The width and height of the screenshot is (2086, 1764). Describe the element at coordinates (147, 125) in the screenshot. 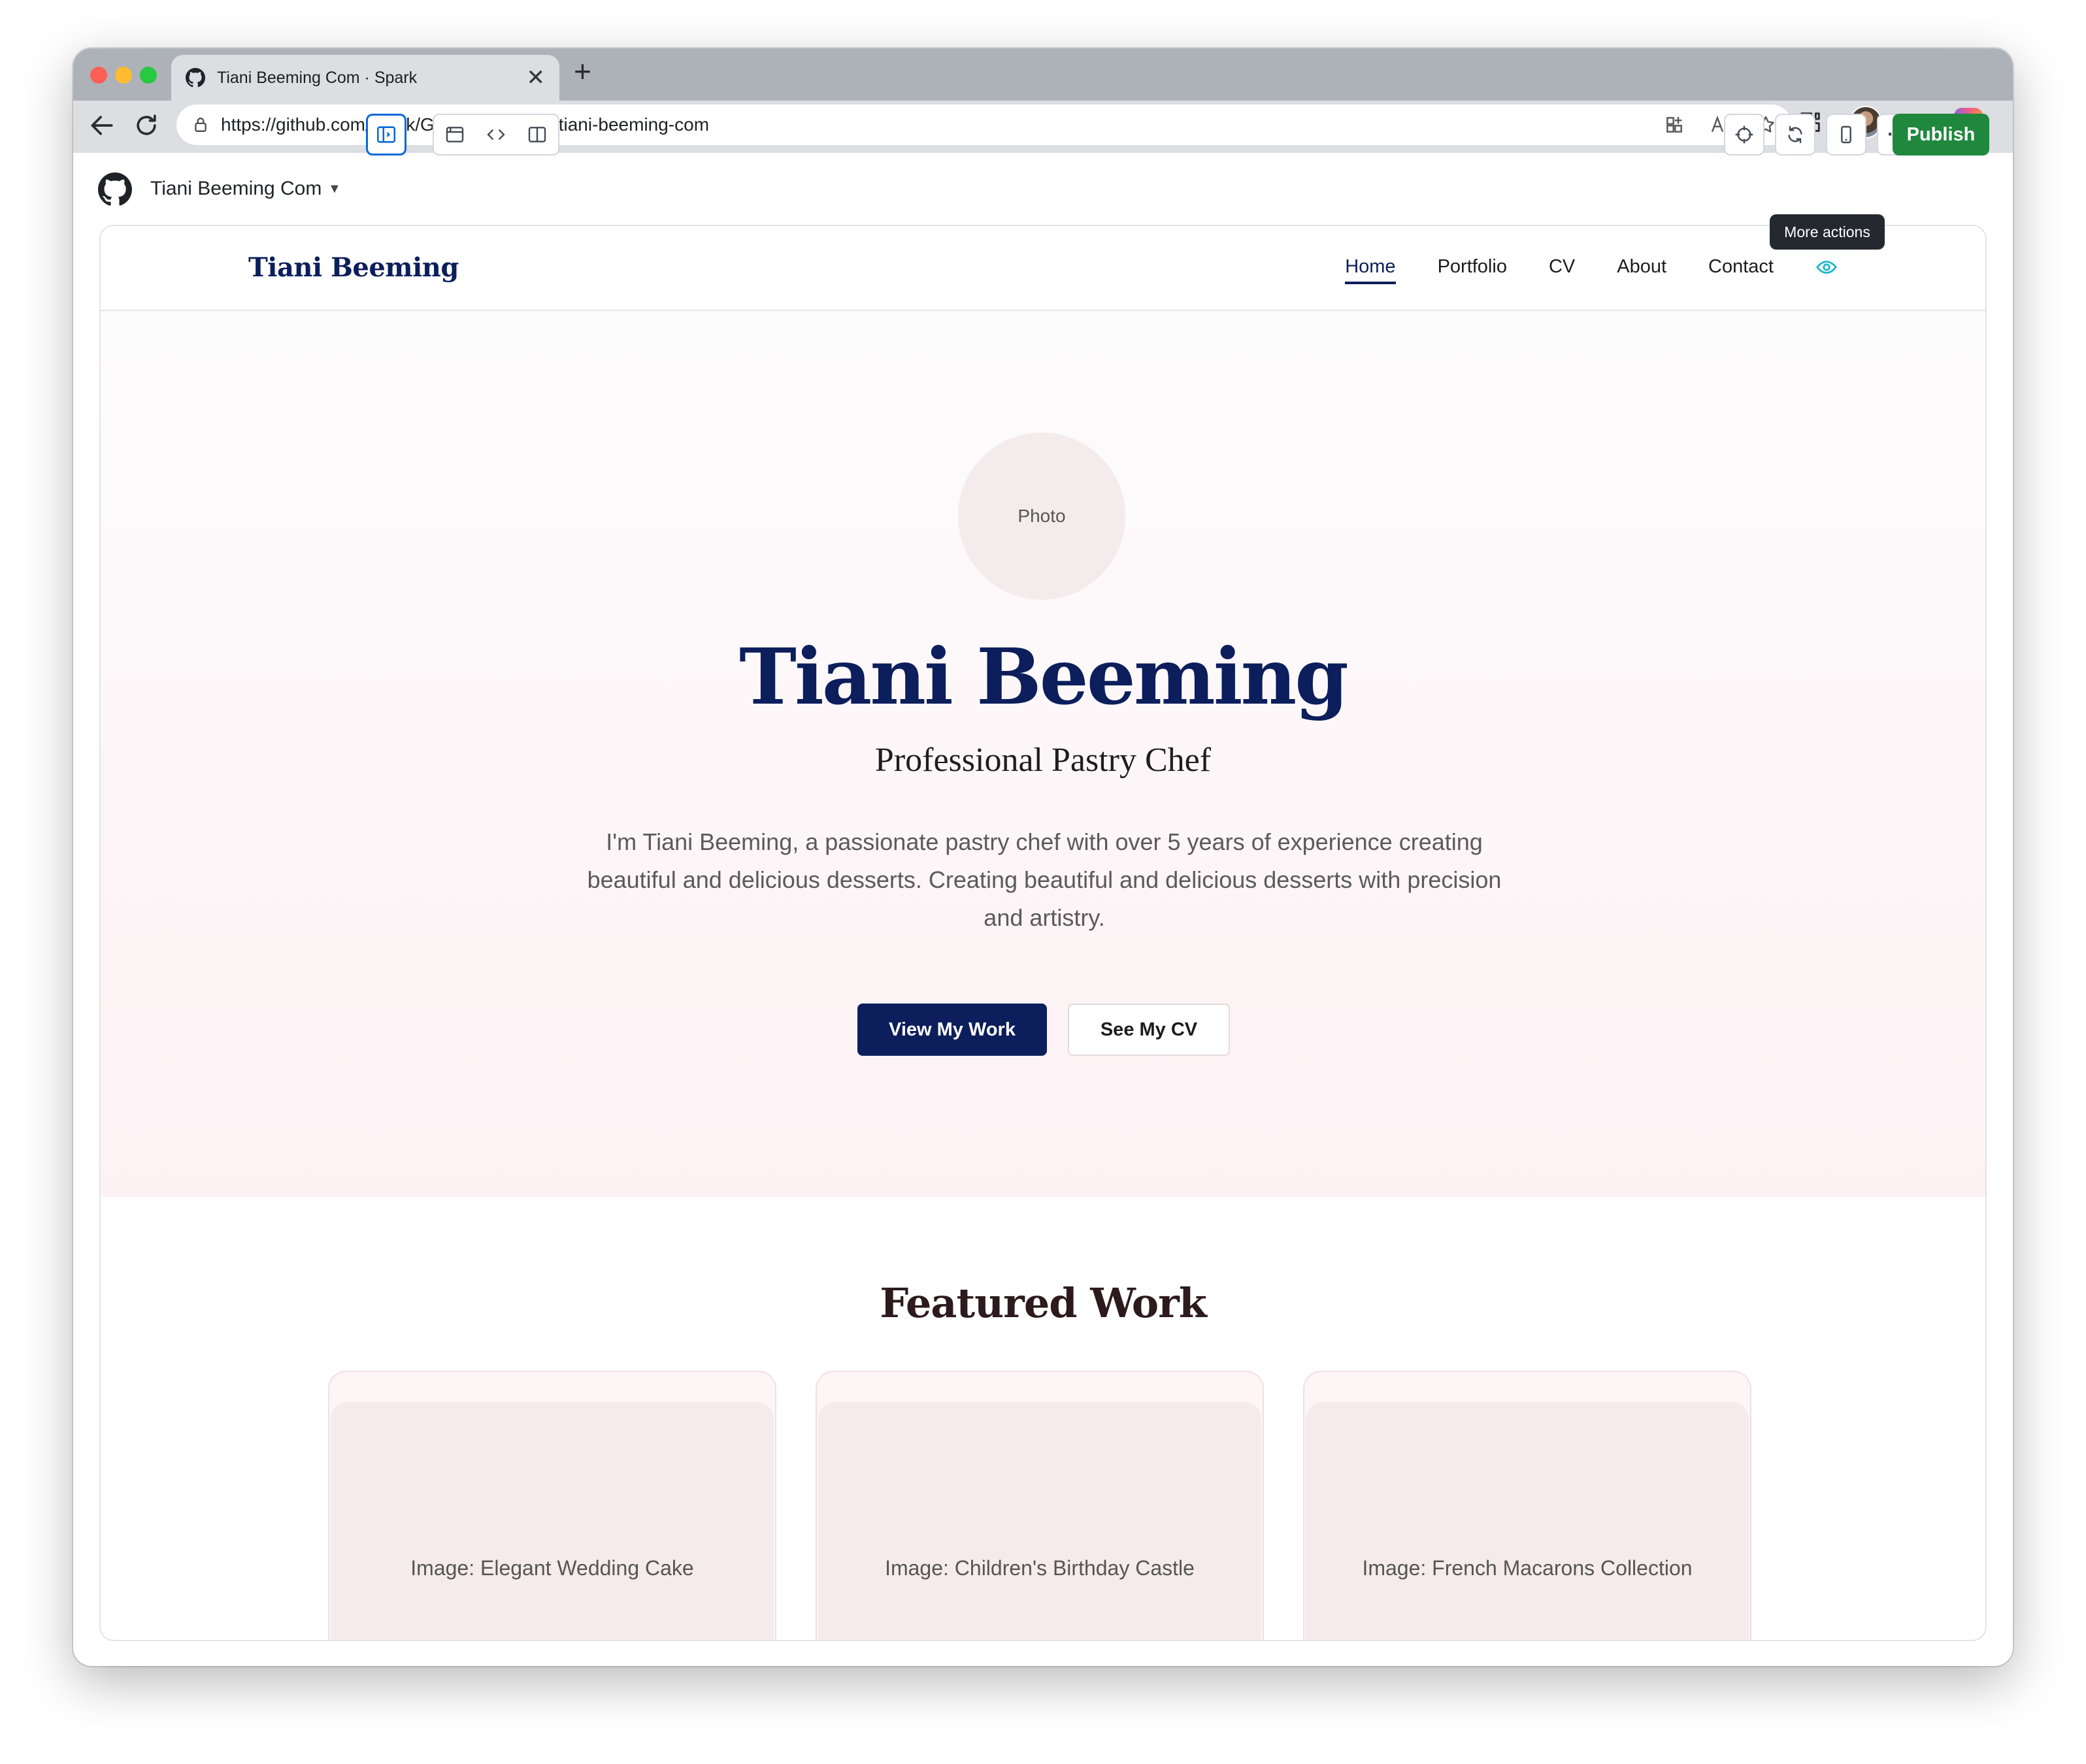

I see `reload-icon` at that location.